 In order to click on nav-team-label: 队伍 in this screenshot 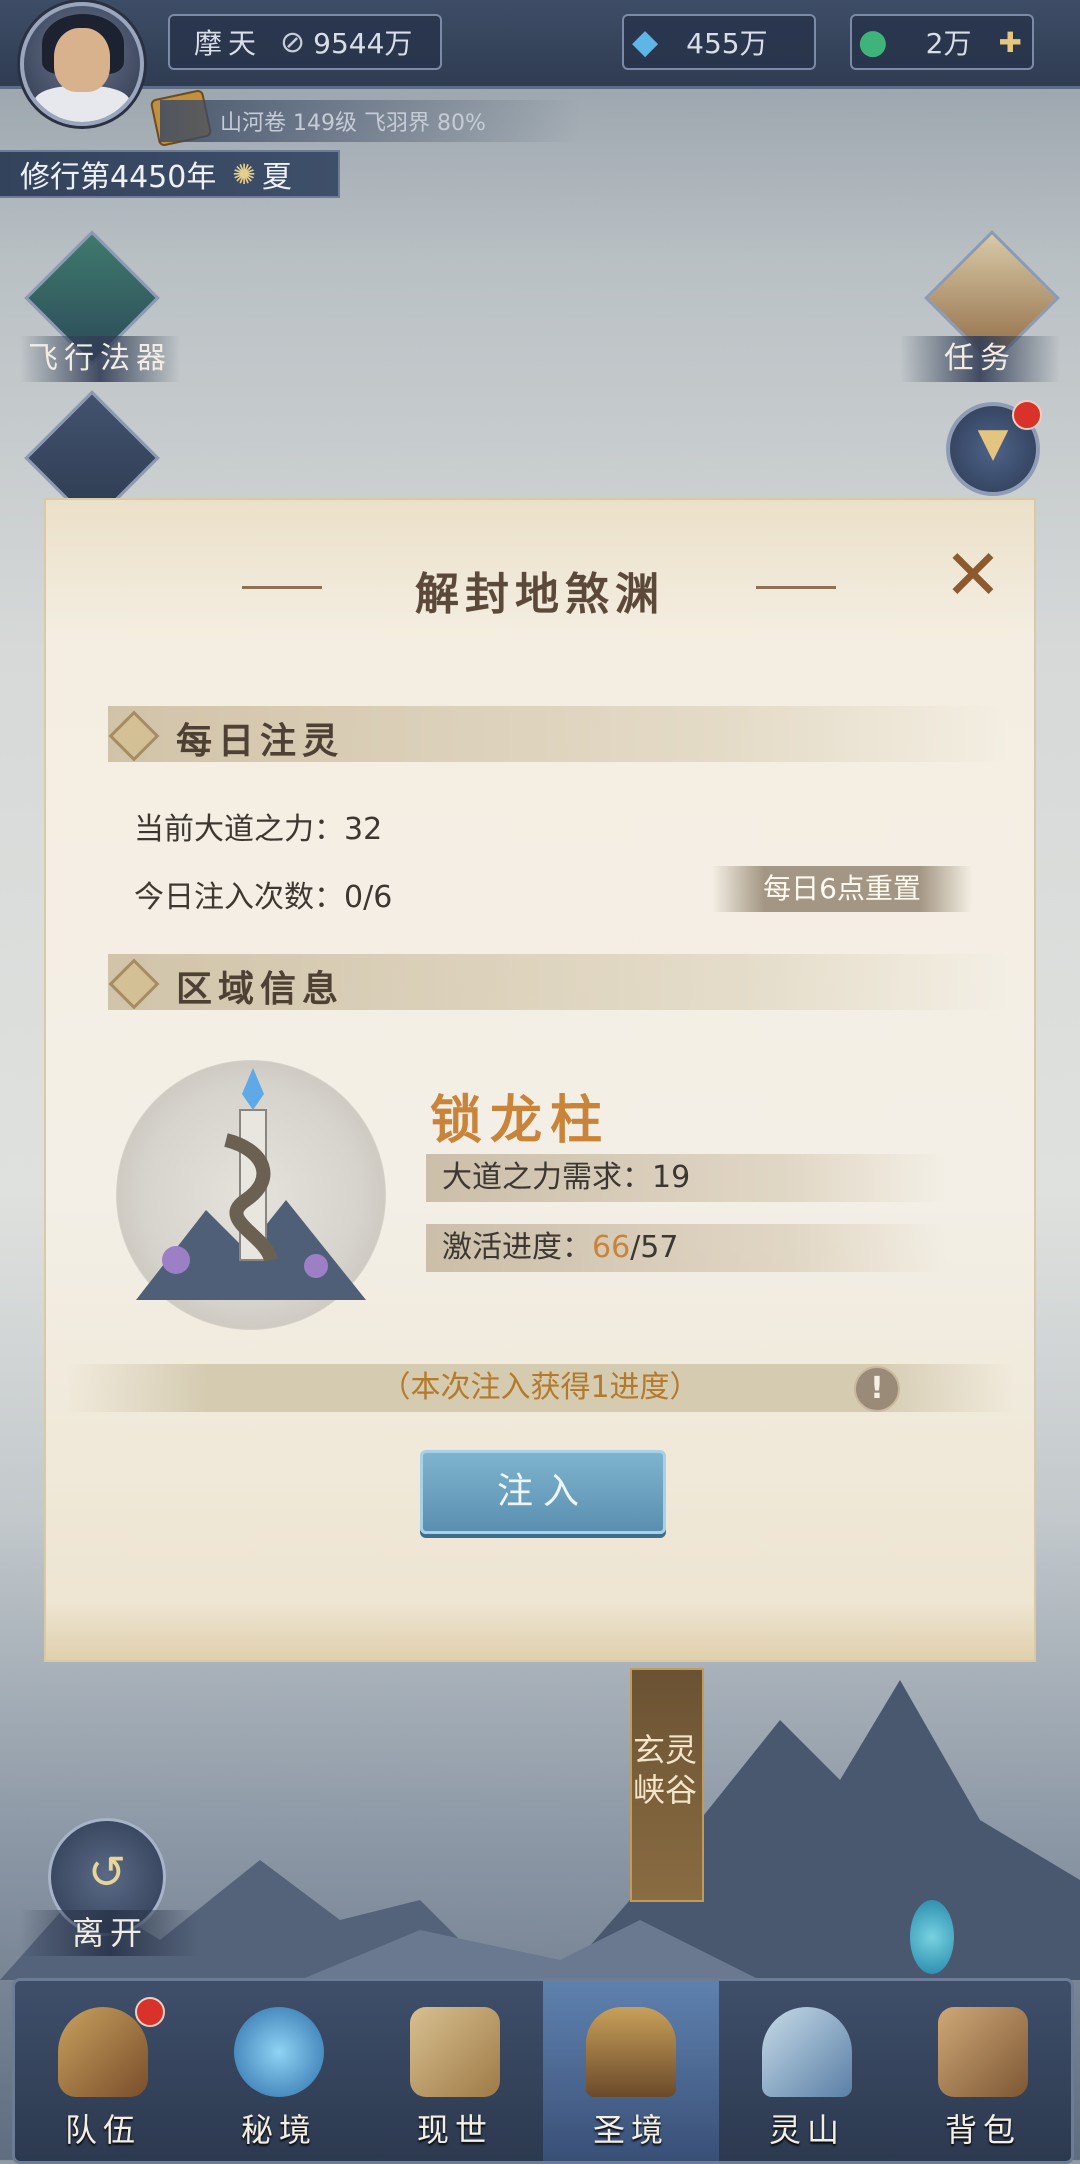, I will do `click(102, 2130)`.